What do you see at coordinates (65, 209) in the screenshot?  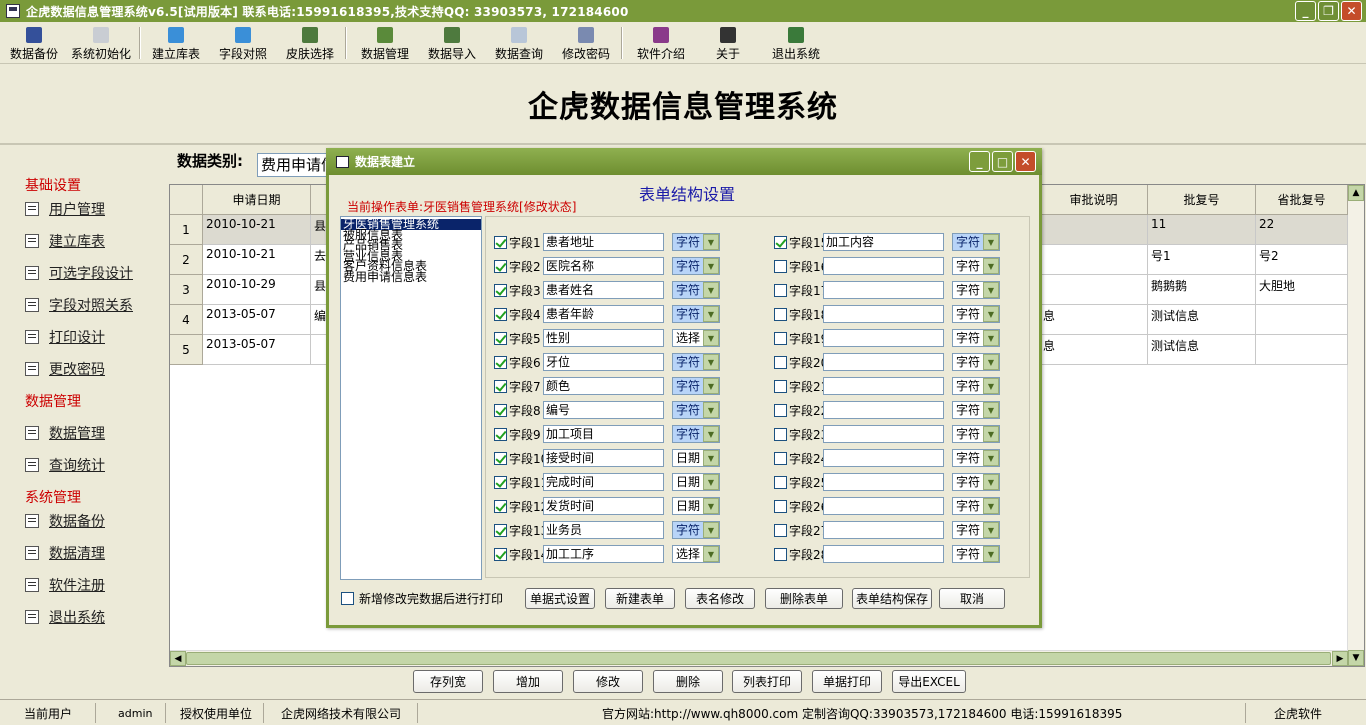 I see `sidebar-item-1: 用户管理` at bounding box center [65, 209].